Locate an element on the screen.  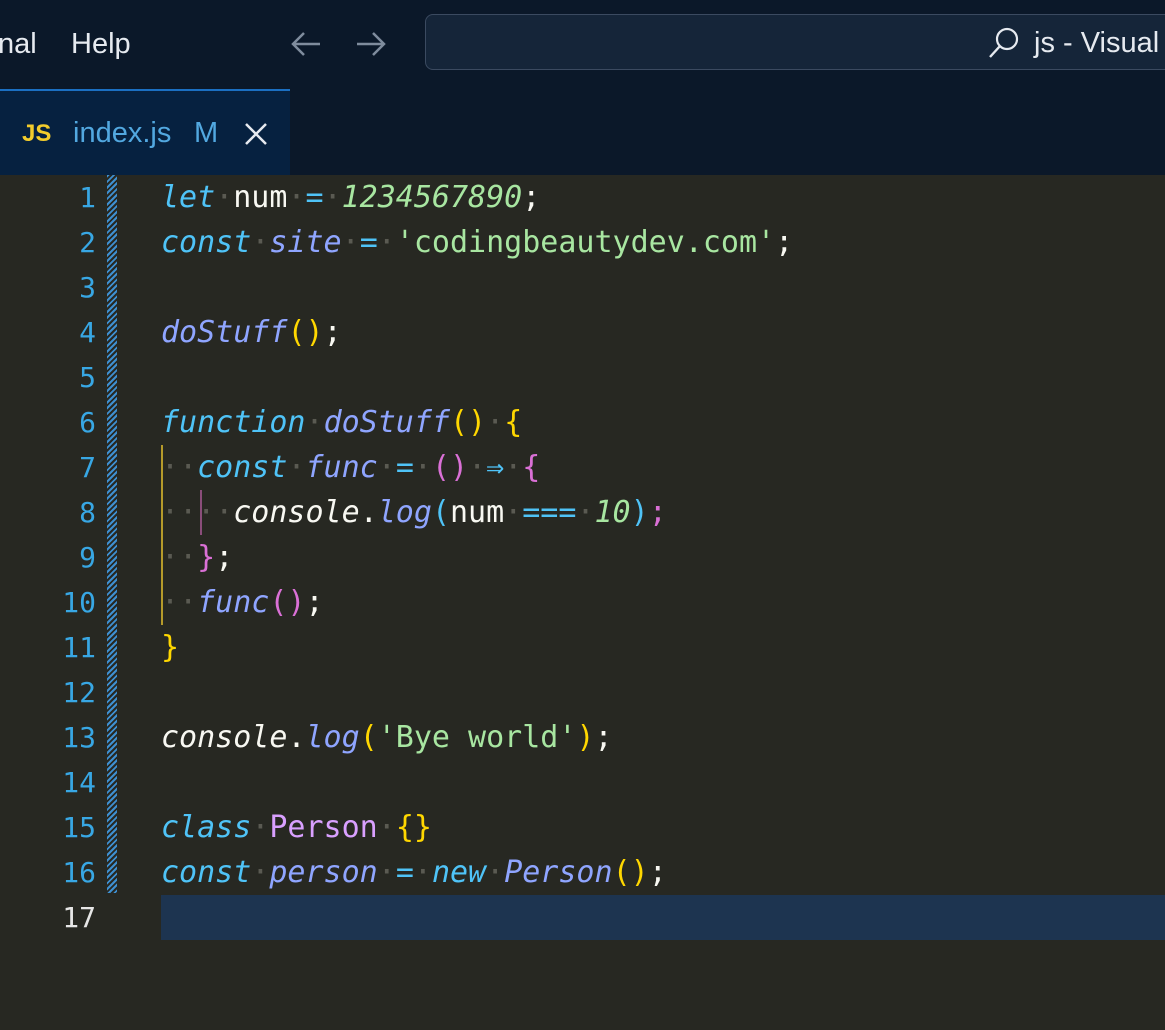
code-line: 15 class·Person·{} is located at coordinates (582, 827).